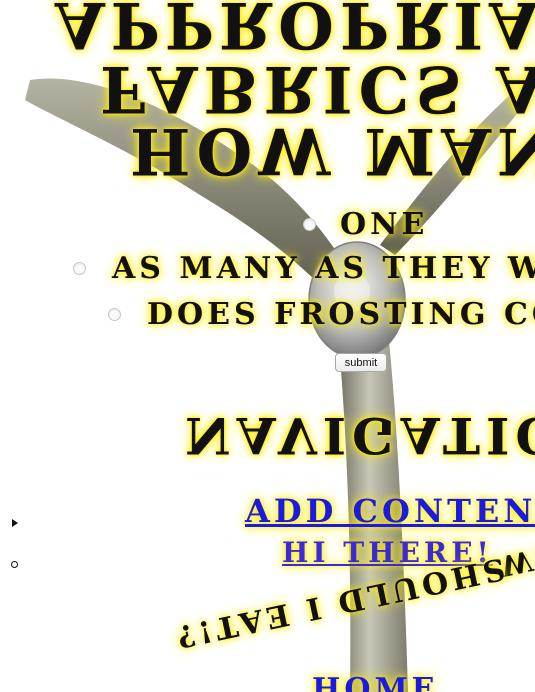 This screenshot has height=692, width=535. Describe the element at coordinates (361, 362) in the screenshot. I see `submit-button: submit` at that location.